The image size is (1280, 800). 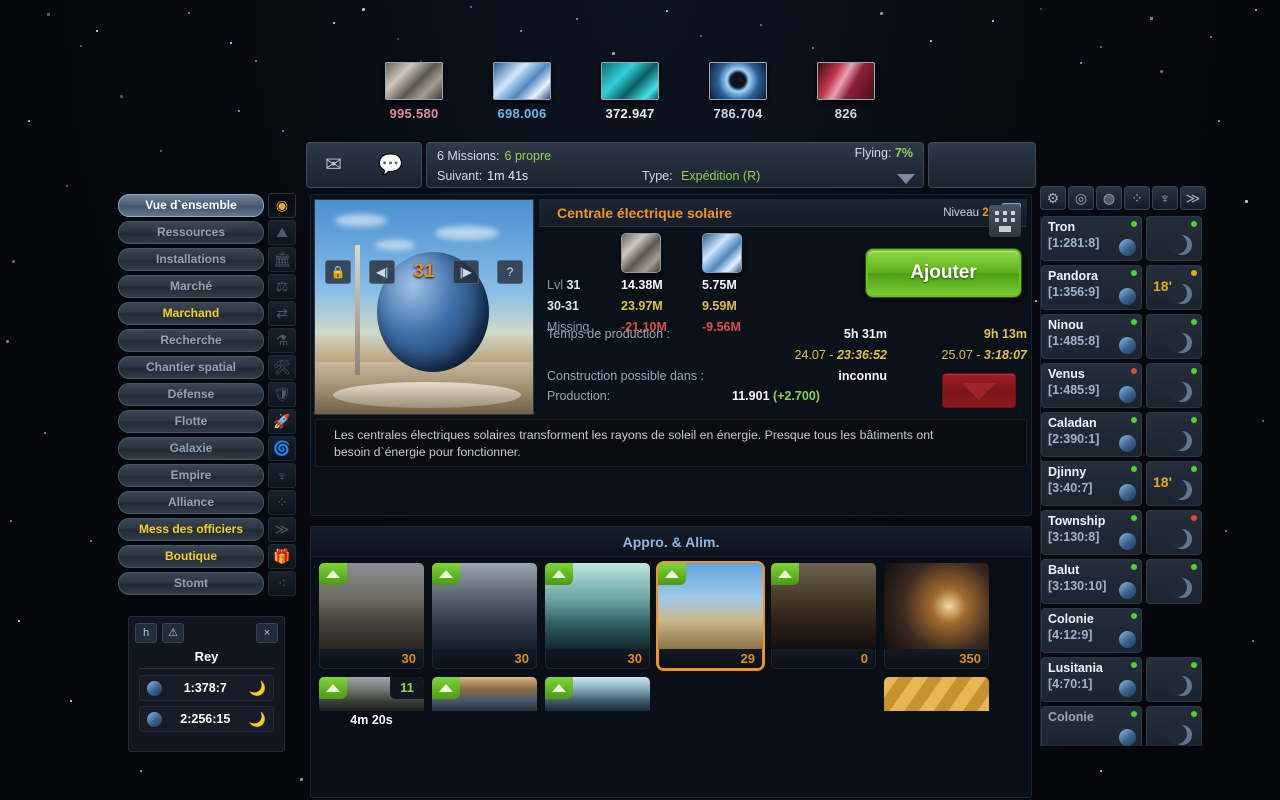 I want to click on planet-cell-colonie: Colonie [4:12:9], so click(x=1091, y=630).